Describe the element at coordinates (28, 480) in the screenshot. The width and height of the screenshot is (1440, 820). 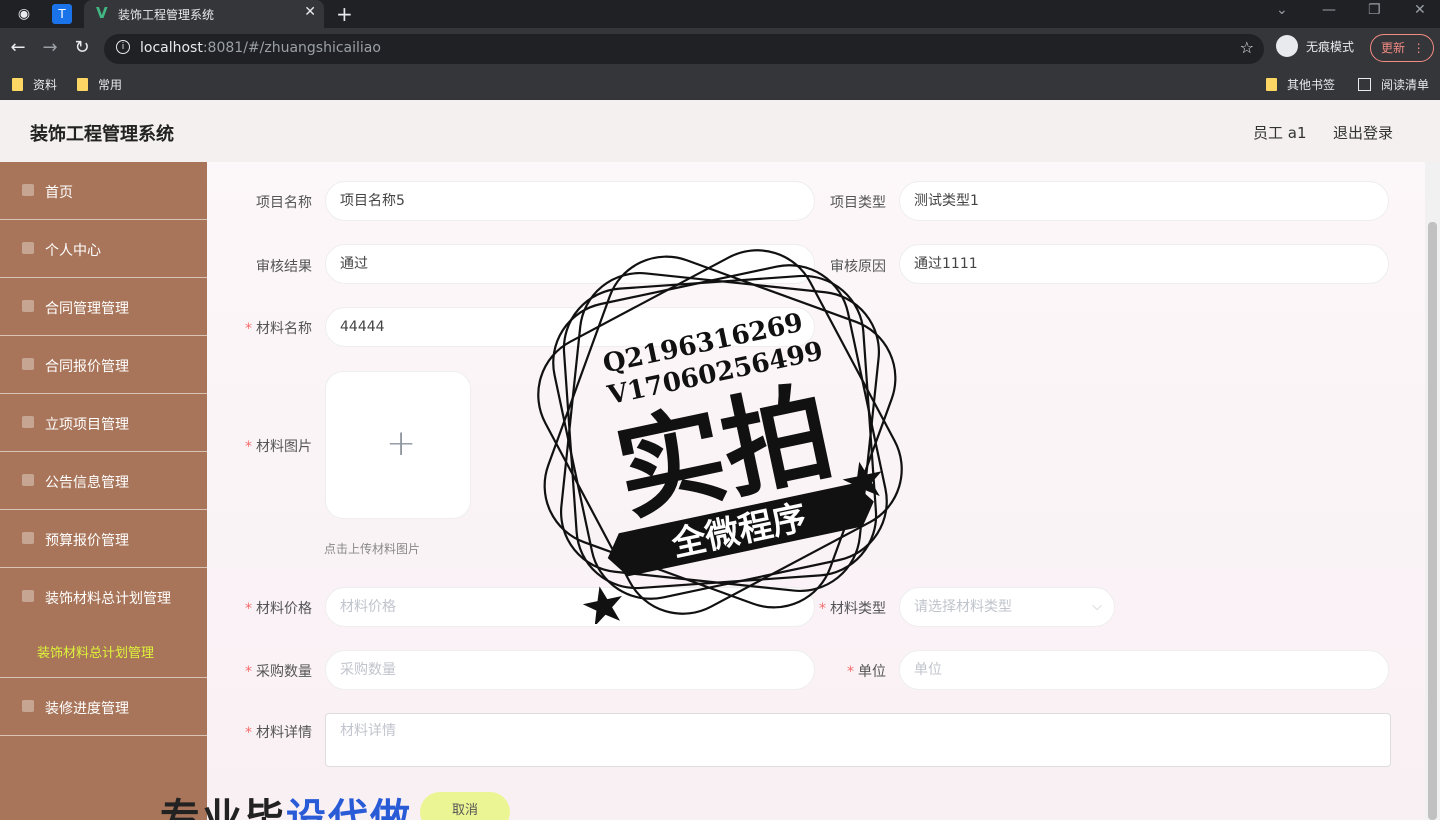
I see `notice-icon` at that location.